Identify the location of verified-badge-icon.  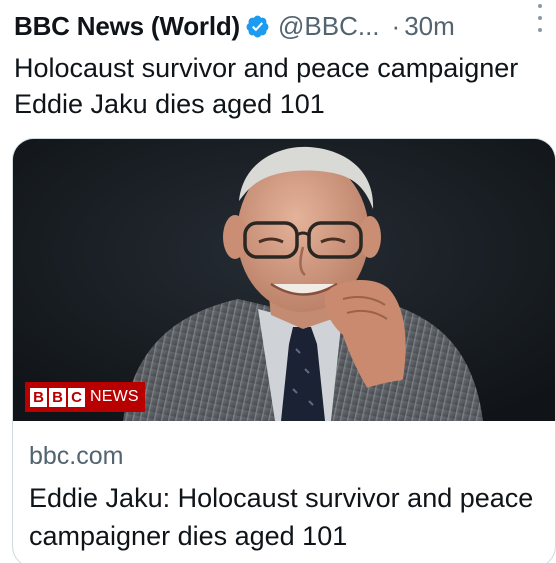
(257, 26).